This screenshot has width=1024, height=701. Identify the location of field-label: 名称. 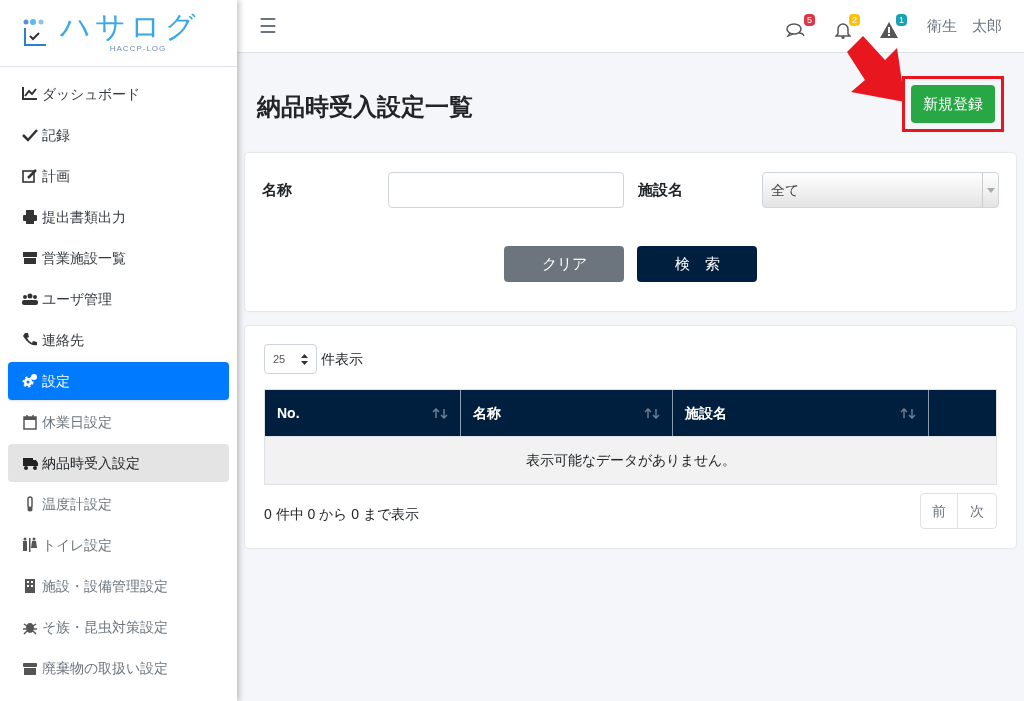
(277, 189).